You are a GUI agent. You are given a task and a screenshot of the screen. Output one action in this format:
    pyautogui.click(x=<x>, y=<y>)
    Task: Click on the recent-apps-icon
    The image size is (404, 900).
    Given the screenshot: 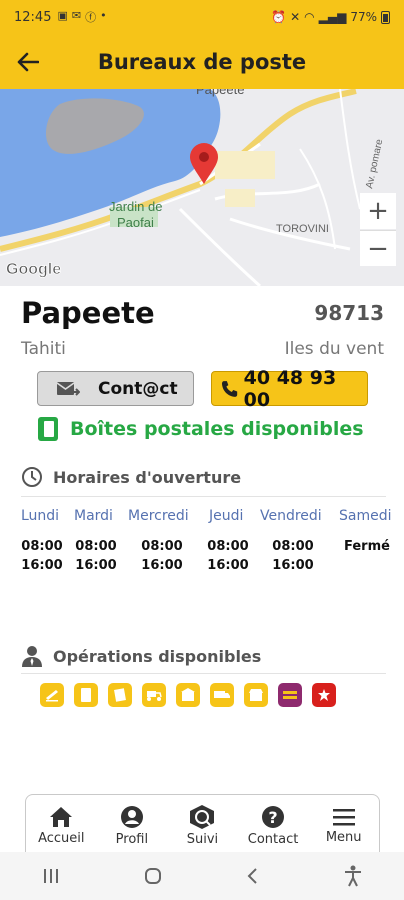 What is the action you would take?
    pyautogui.click(x=51, y=876)
    